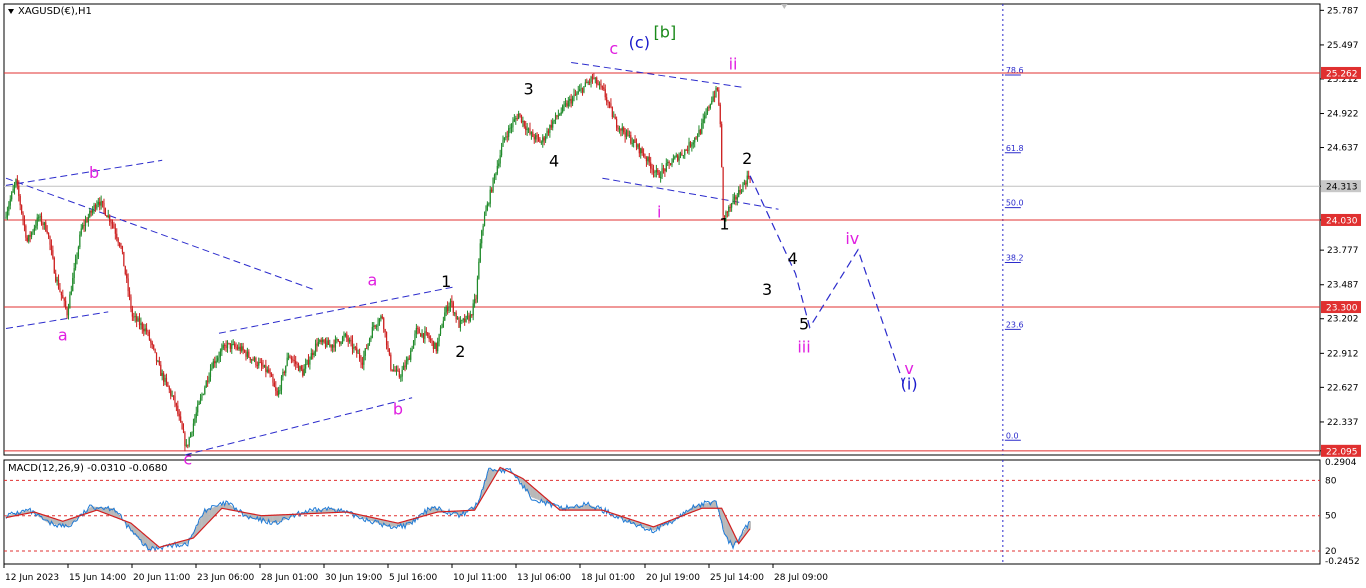 The width and height of the screenshot is (1366, 588). What do you see at coordinates (1331, 517) in the screenshot?
I see `macd-y-tick-label: 50` at bounding box center [1331, 517].